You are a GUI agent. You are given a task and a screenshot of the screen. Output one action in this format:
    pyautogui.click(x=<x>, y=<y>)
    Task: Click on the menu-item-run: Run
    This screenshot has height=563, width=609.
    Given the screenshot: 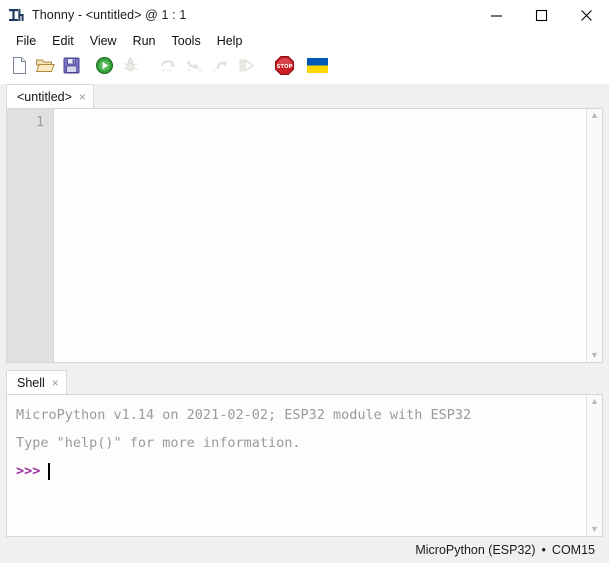 What is the action you would take?
    pyautogui.click(x=144, y=41)
    